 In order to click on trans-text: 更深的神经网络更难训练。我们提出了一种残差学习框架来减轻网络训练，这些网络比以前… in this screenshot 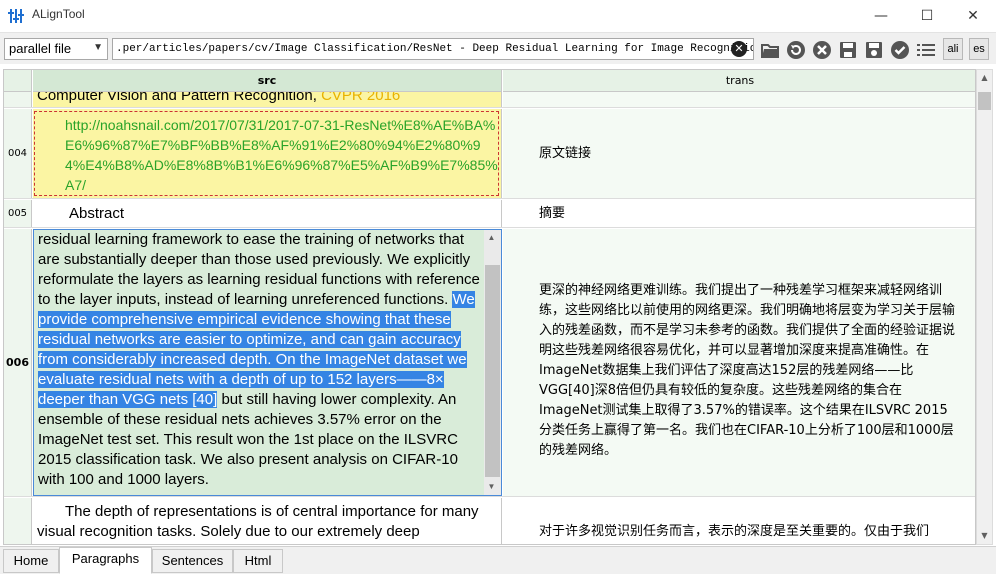, I will do `click(747, 370)`.